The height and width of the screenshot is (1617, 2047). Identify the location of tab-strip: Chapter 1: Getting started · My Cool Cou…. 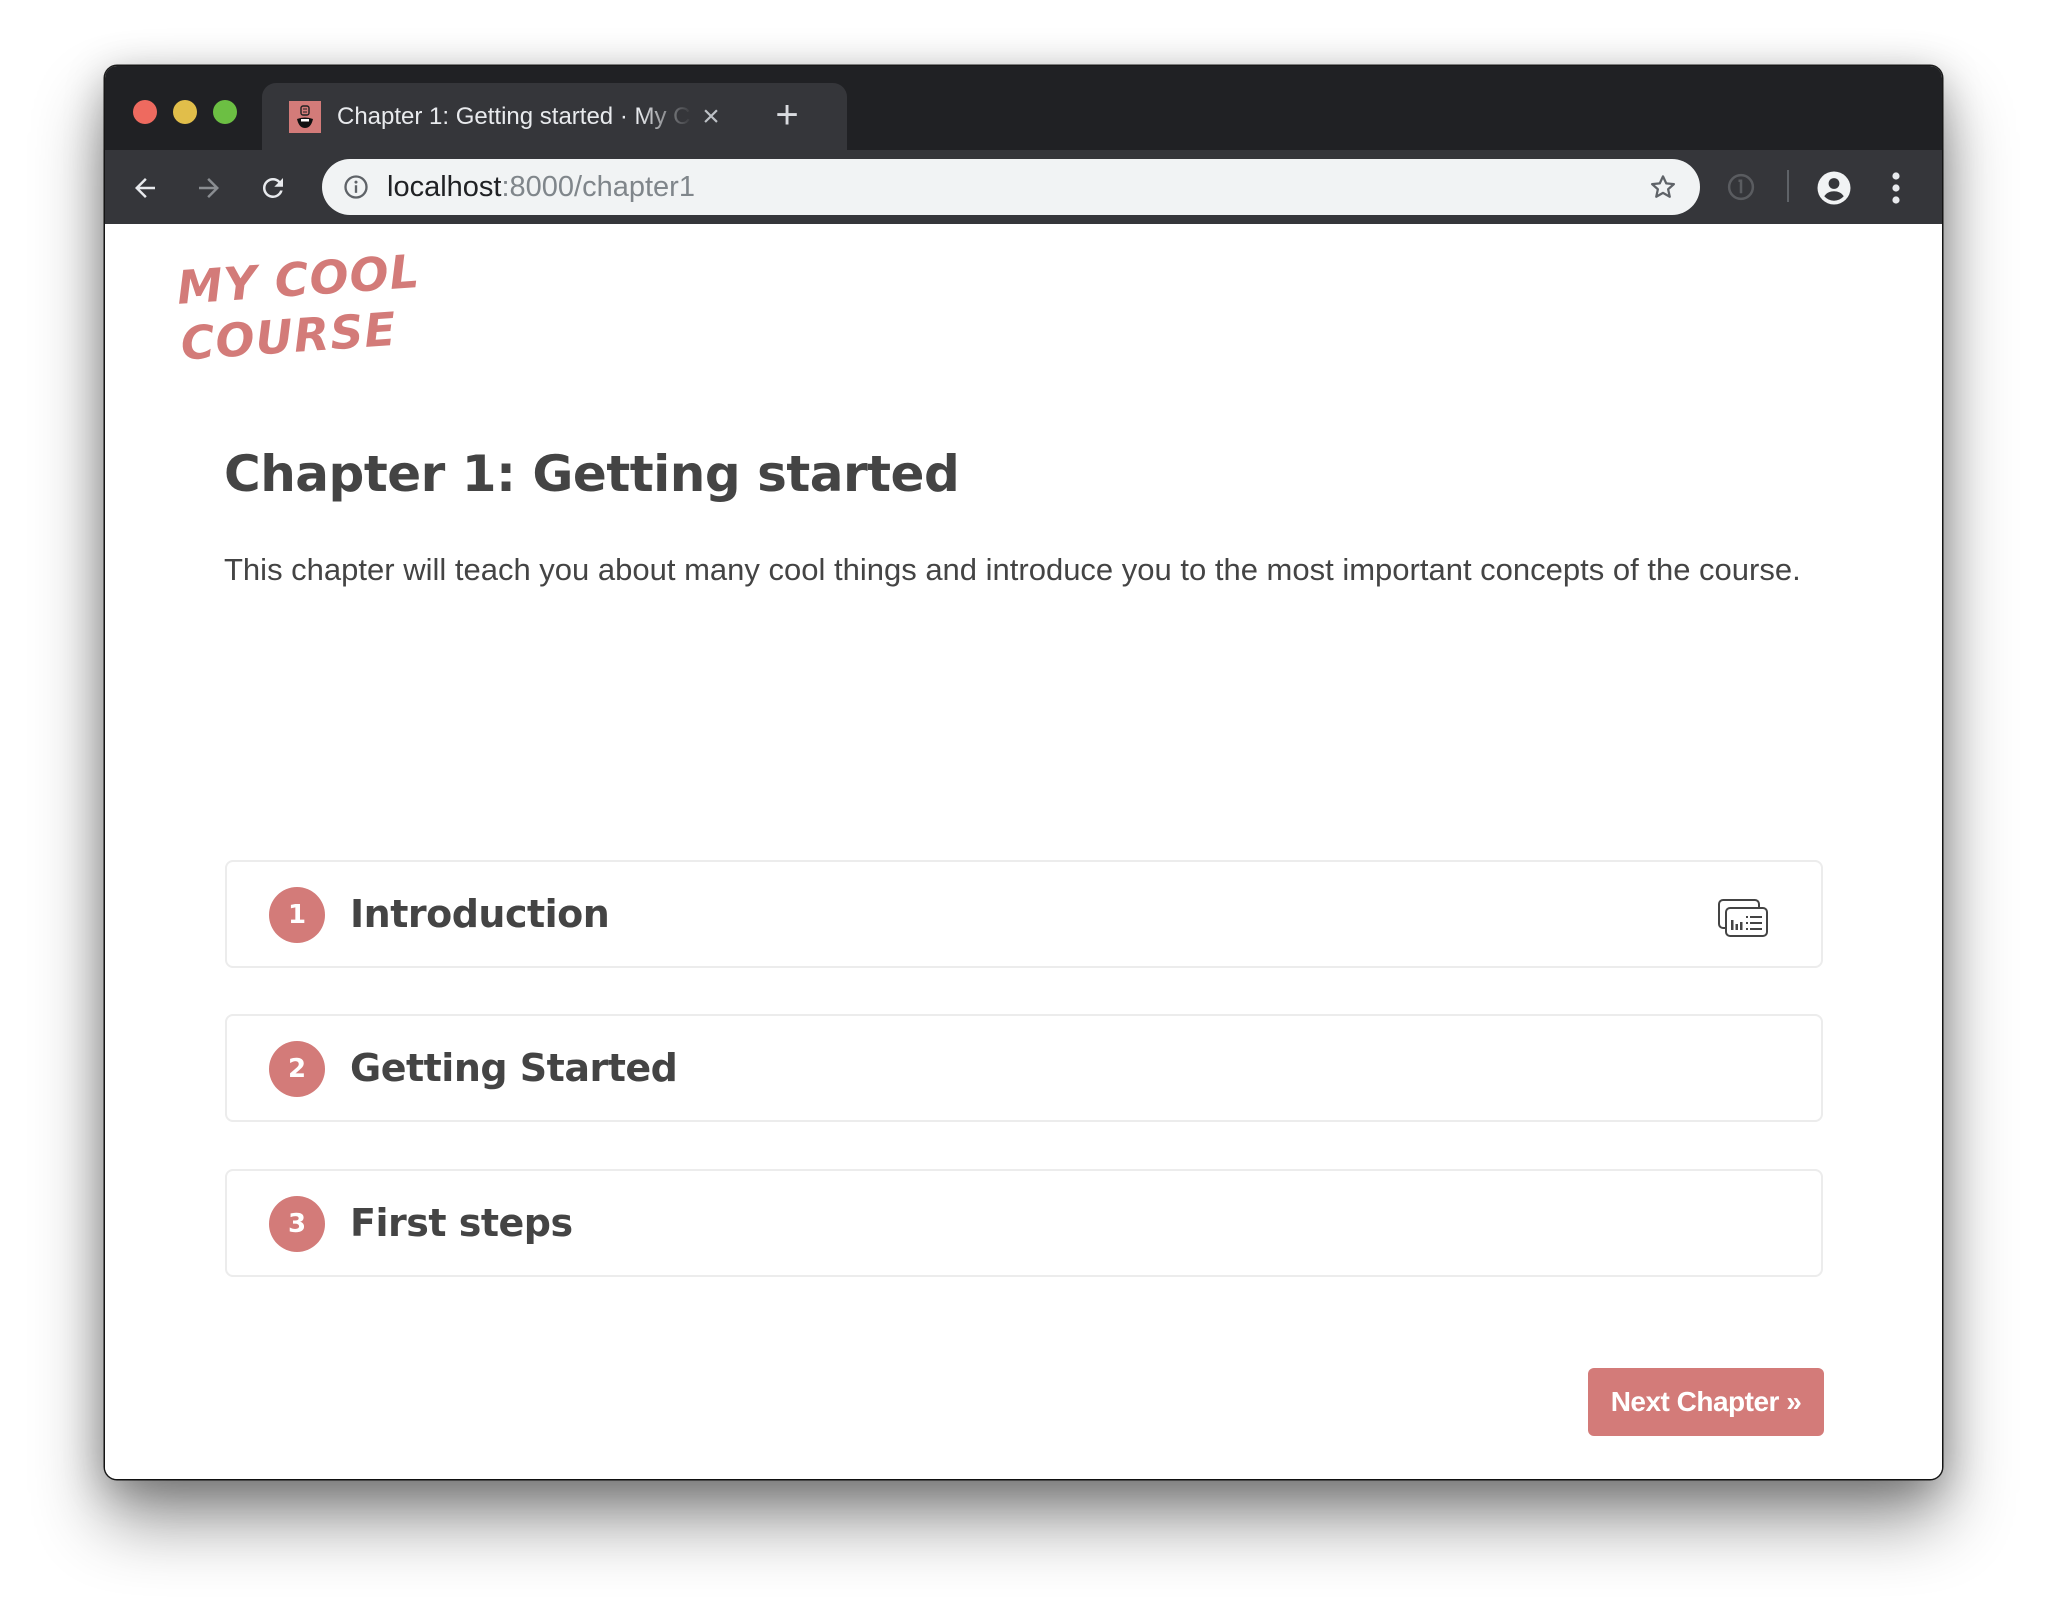
(1023, 108).